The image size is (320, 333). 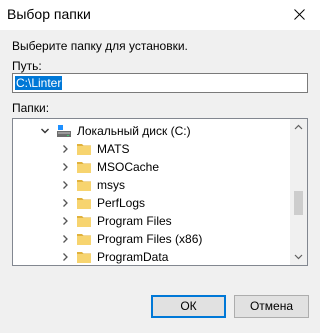 I want to click on tree-item: PerfLogs, so click(x=152, y=203).